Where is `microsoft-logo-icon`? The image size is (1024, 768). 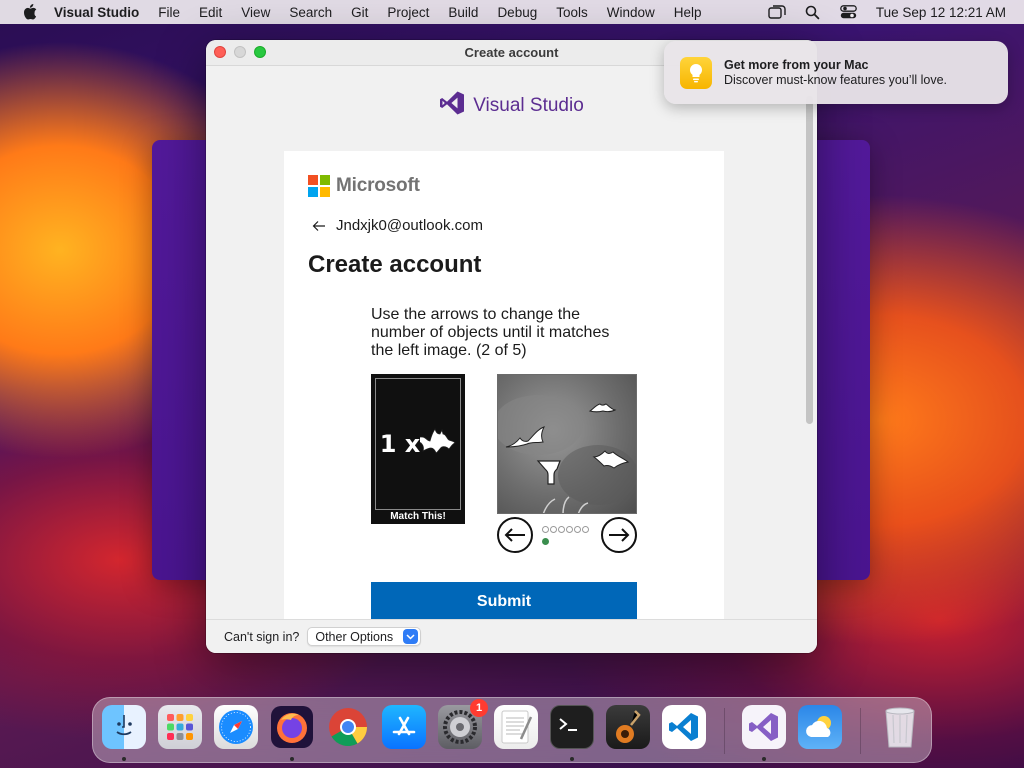 microsoft-logo-icon is located at coordinates (319, 186).